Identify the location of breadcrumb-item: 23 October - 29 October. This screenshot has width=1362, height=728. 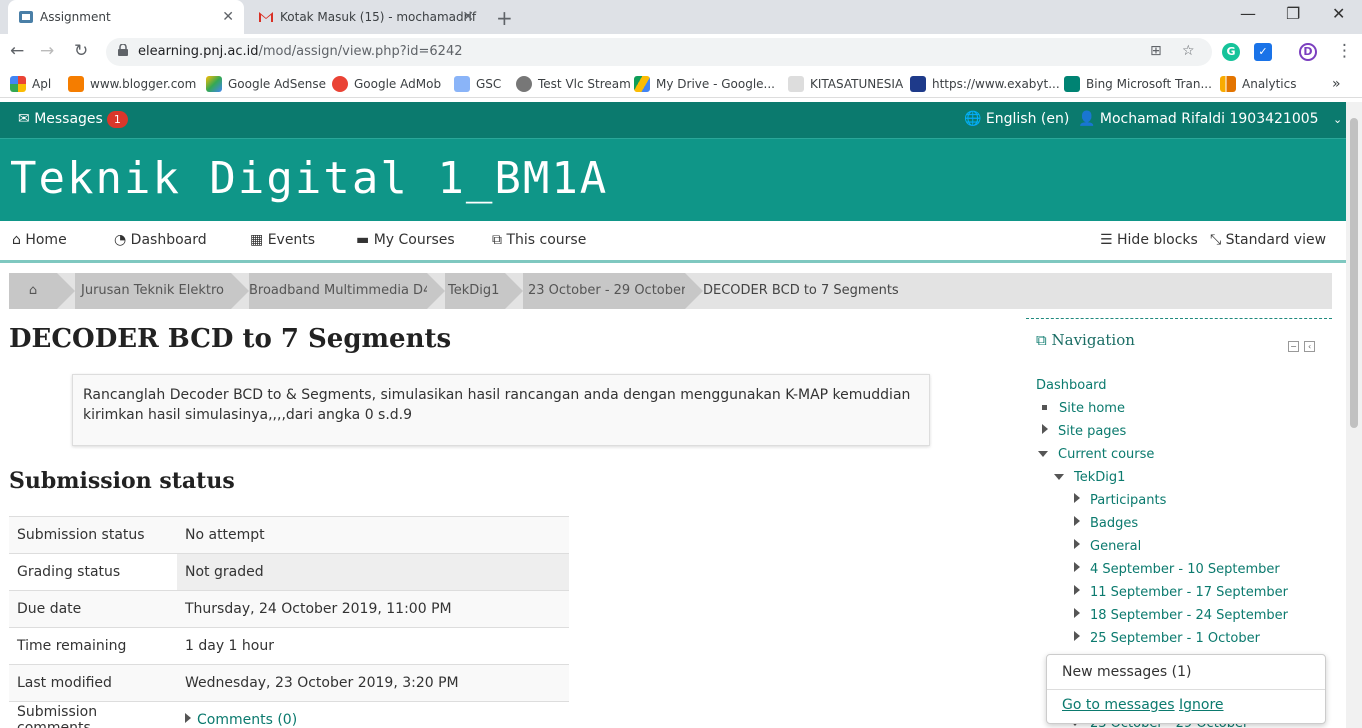
(604, 291).